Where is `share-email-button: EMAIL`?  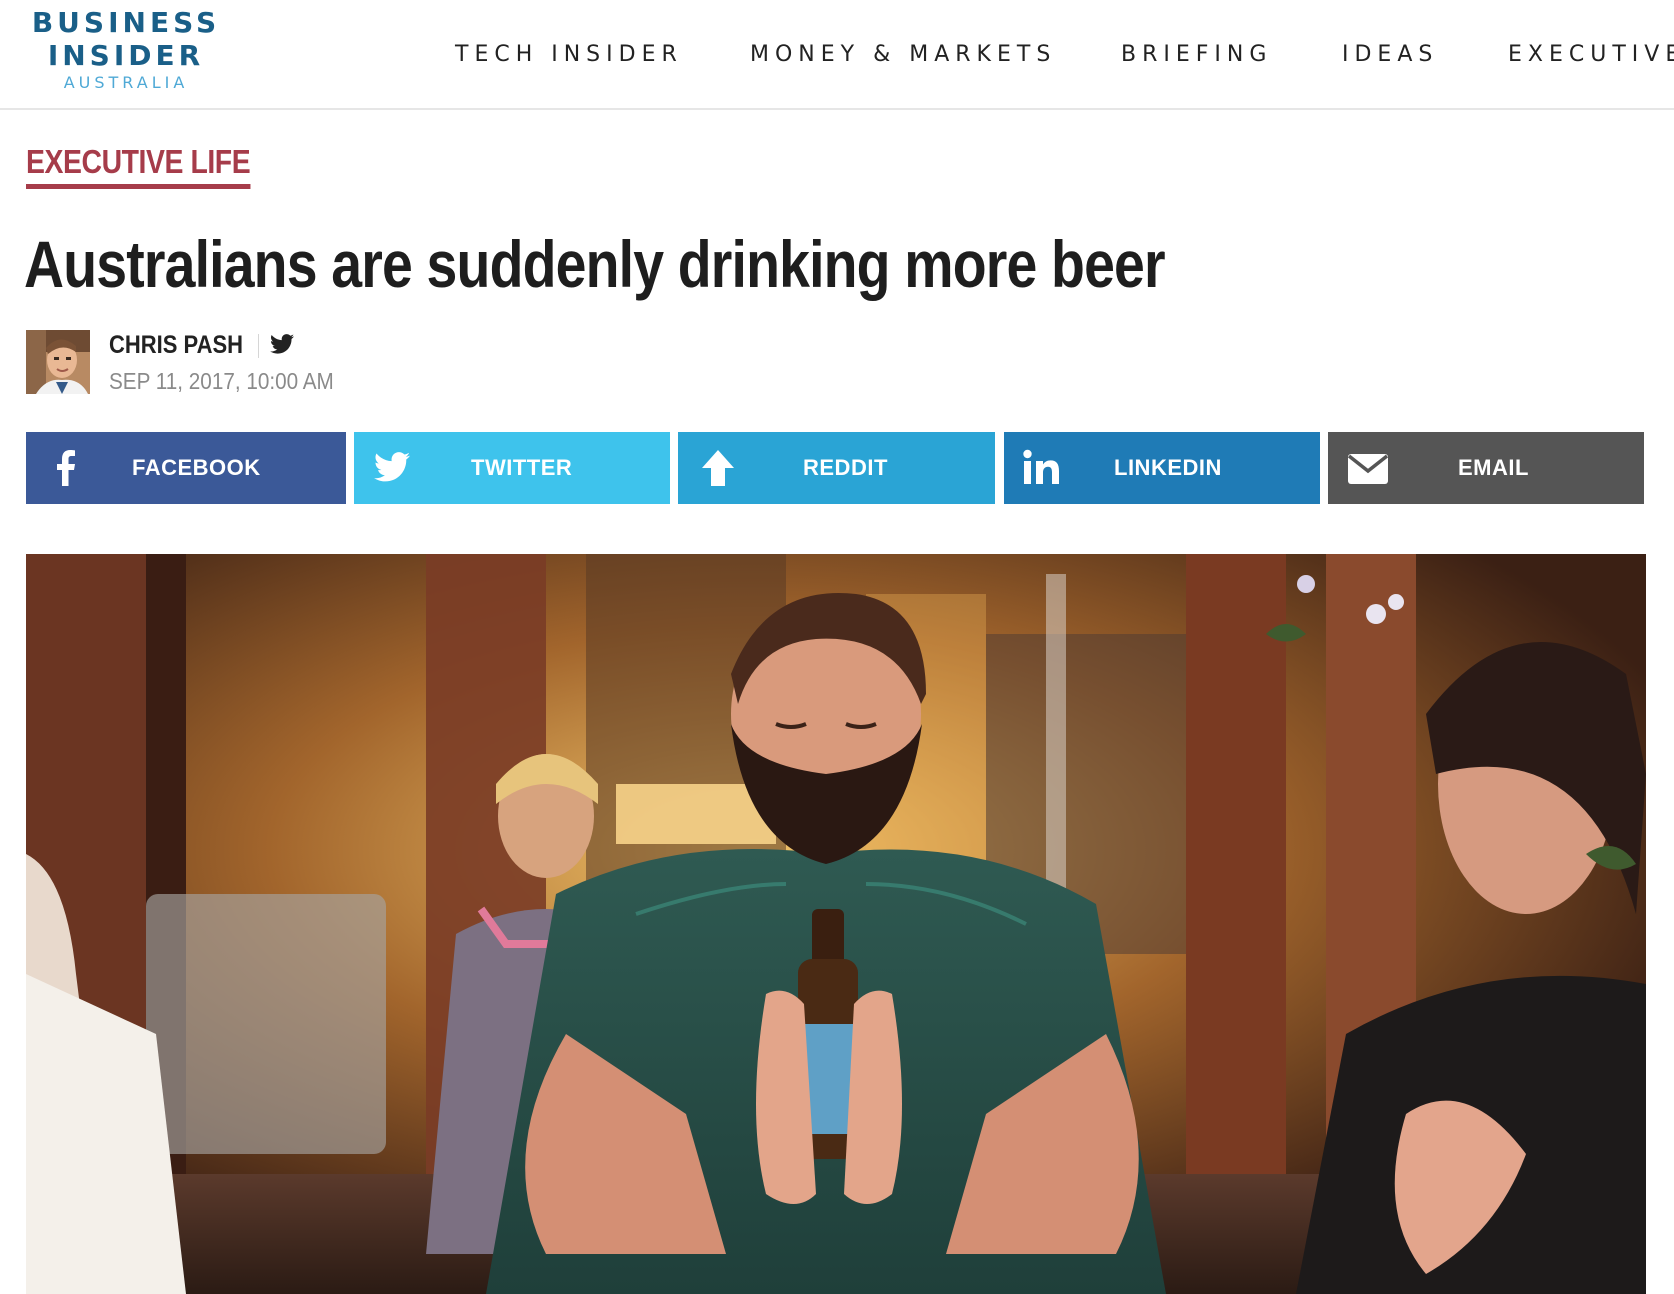 share-email-button: EMAIL is located at coordinates (1486, 468).